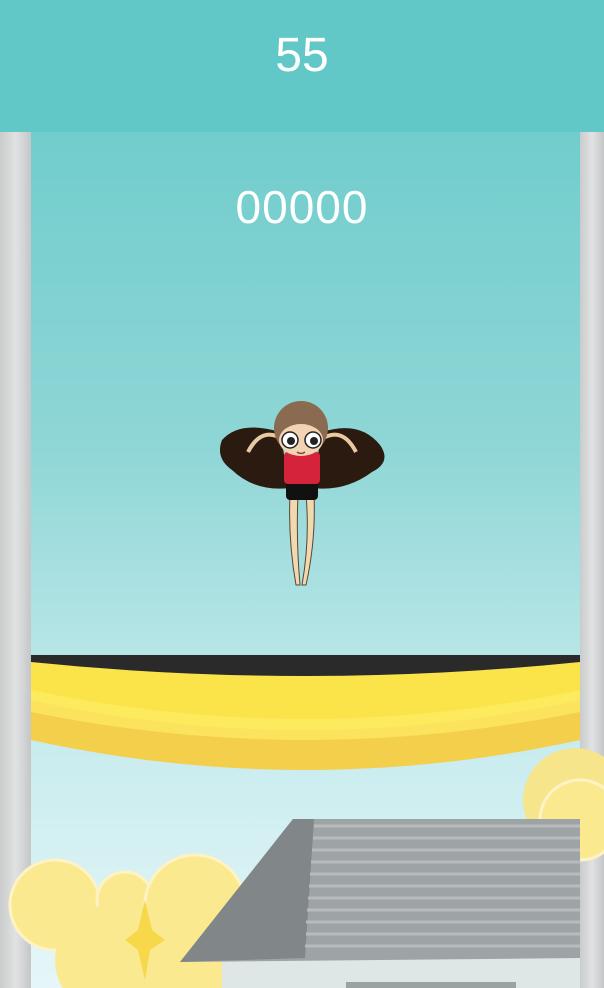 Image resolution: width=604 pixels, height=988 pixels. I want to click on player-character, so click(302, 493).